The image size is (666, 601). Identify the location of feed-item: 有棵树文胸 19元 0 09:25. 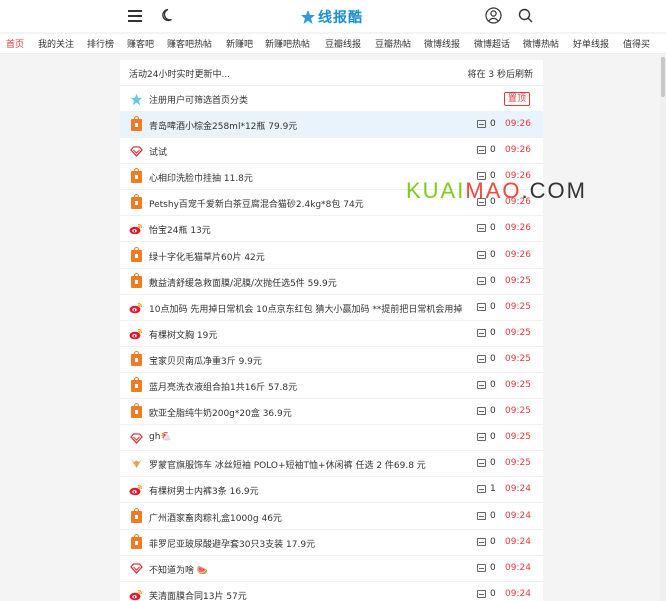
(331, 334).